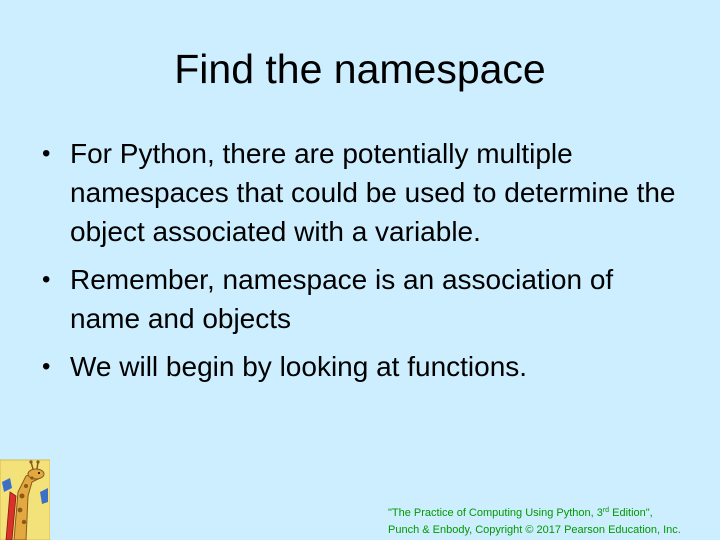  What do you see at coordinates (631, 513) in the screenshot?
I see `footer-edition-text: Edition",` at bounding box center [631, 513].